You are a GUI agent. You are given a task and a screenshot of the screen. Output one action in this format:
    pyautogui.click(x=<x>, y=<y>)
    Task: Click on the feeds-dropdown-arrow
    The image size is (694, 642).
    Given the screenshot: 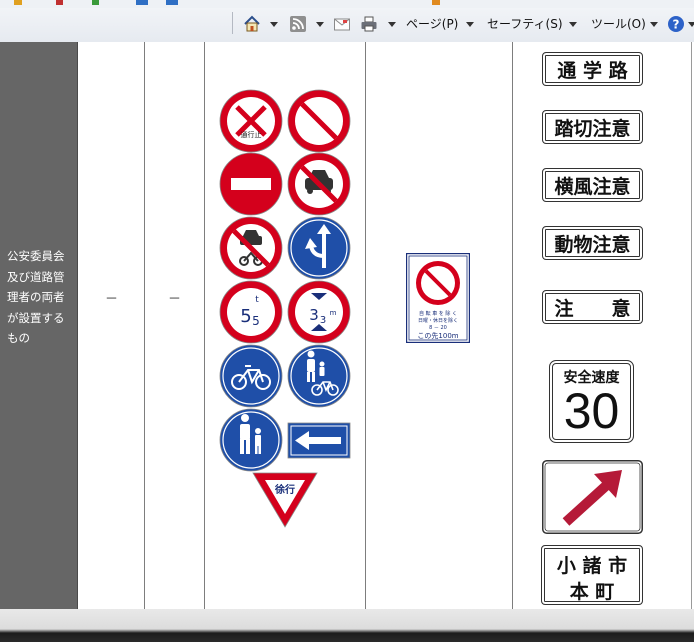 What is the action you would take?
    pyautogui.click(x=320, y=24)
    